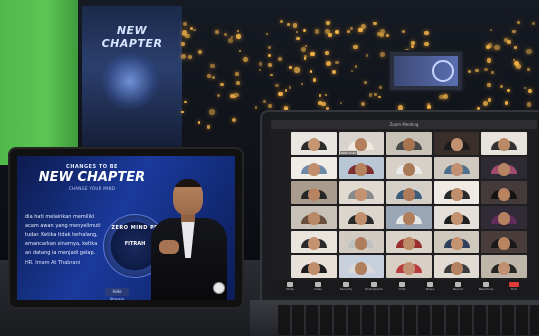 This screenshot has width=539, height=336. Describe the element at coordinates (486, 288) in the screenshot. I see `toolbar-reactions-button: Reactions` at that location.